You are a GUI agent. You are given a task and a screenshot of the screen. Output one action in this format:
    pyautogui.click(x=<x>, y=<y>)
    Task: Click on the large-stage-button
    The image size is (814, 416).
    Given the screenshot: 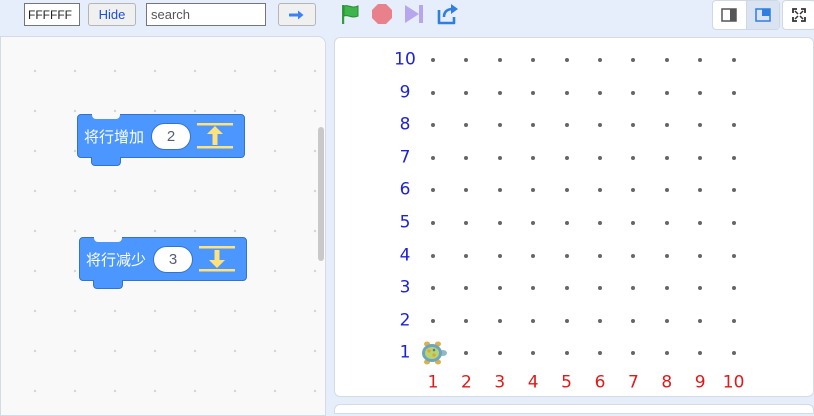 What is the action you would take?
    pyautogui.click(x=762, y=15)
    